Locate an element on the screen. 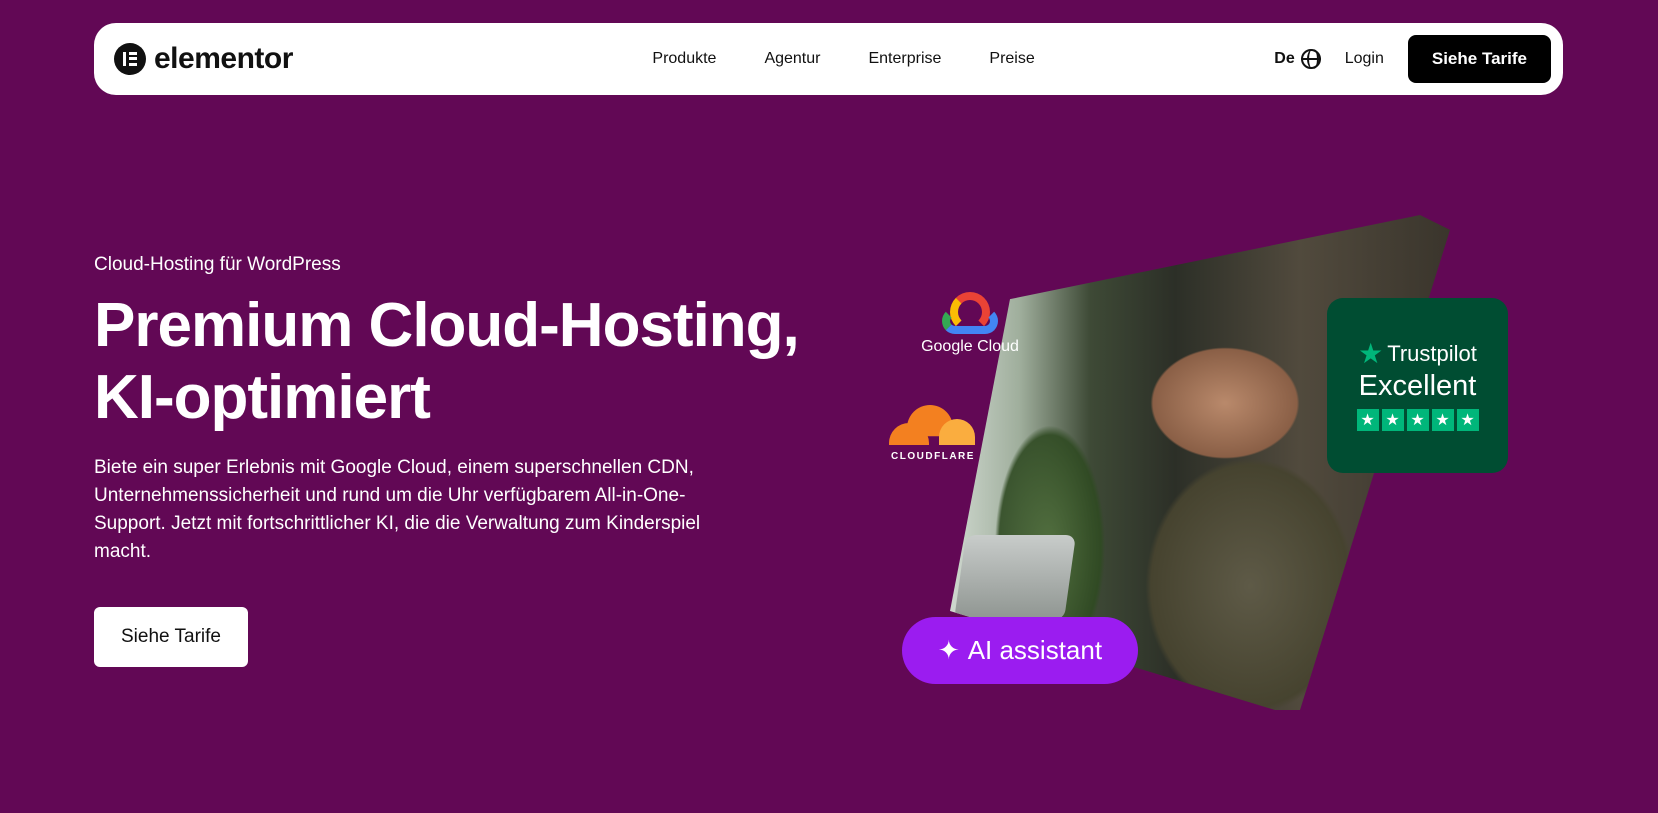 This screenshot has width=1658, height=813. brand-name: elementor is located at coordinates (223, 58).